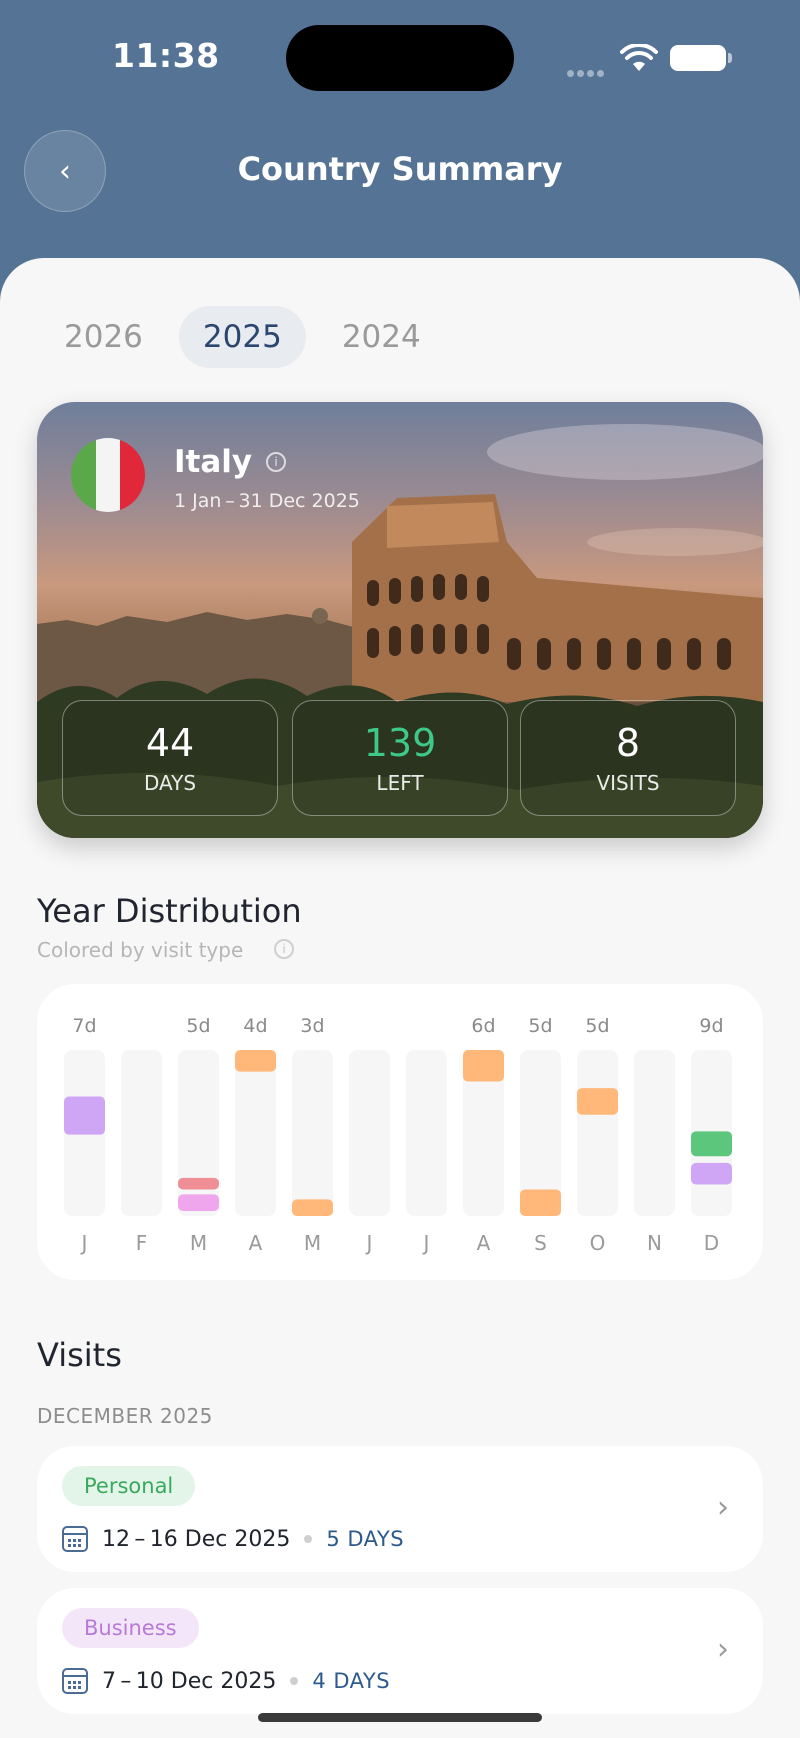 The image size is (800, 1738). What do you see at coordinates (483, 1026) in the screenshot?
I see `bar-value-label: 6d` at bounding box center [483, 1026].